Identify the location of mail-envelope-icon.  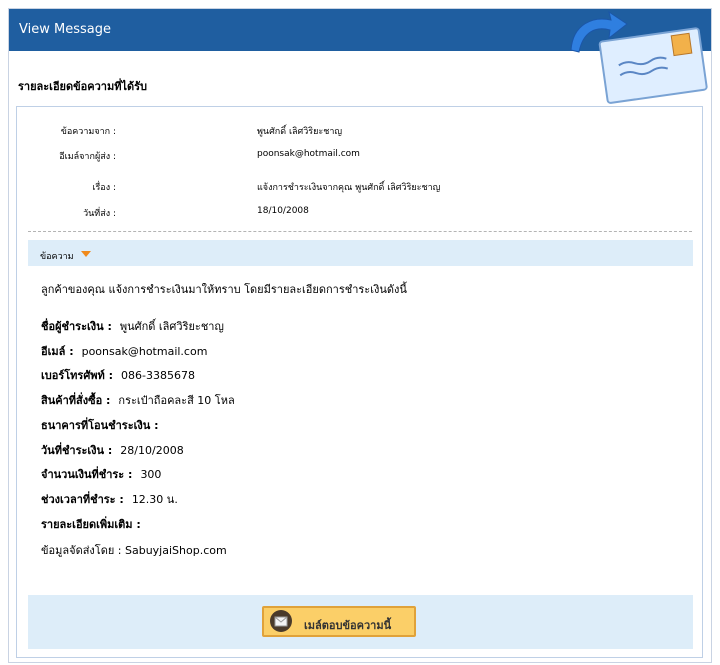
(639, 57).